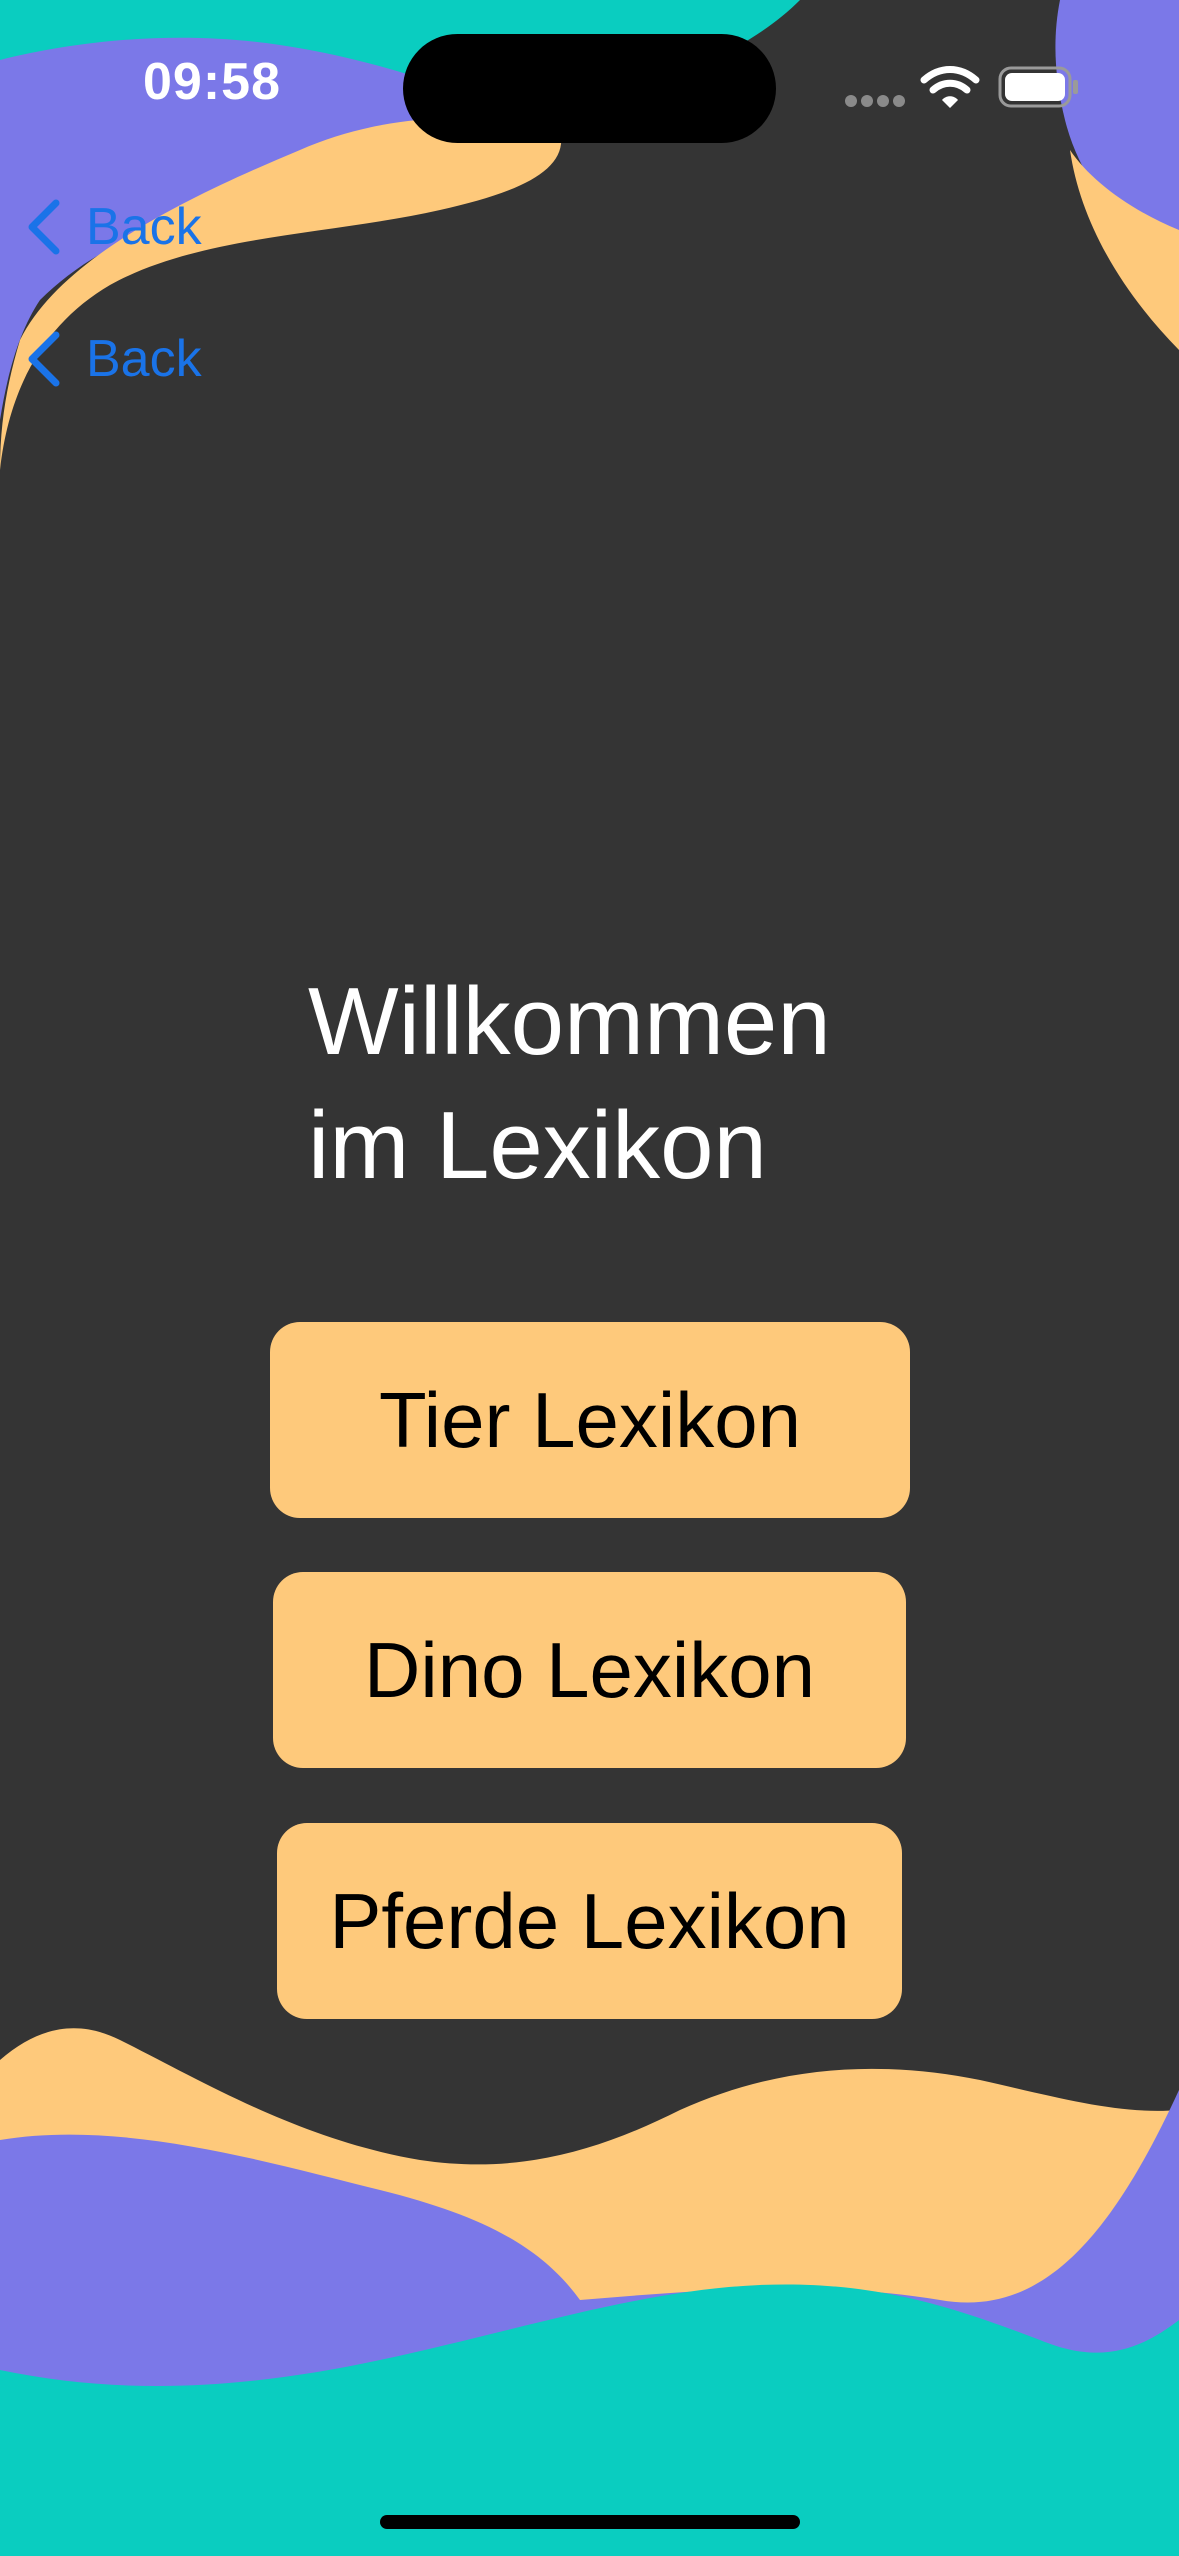 This screenshot has width=1179, height=2556. Describe the element at coordinates (950, 87) in the screenshot. I see `wifi-icon` at that location.